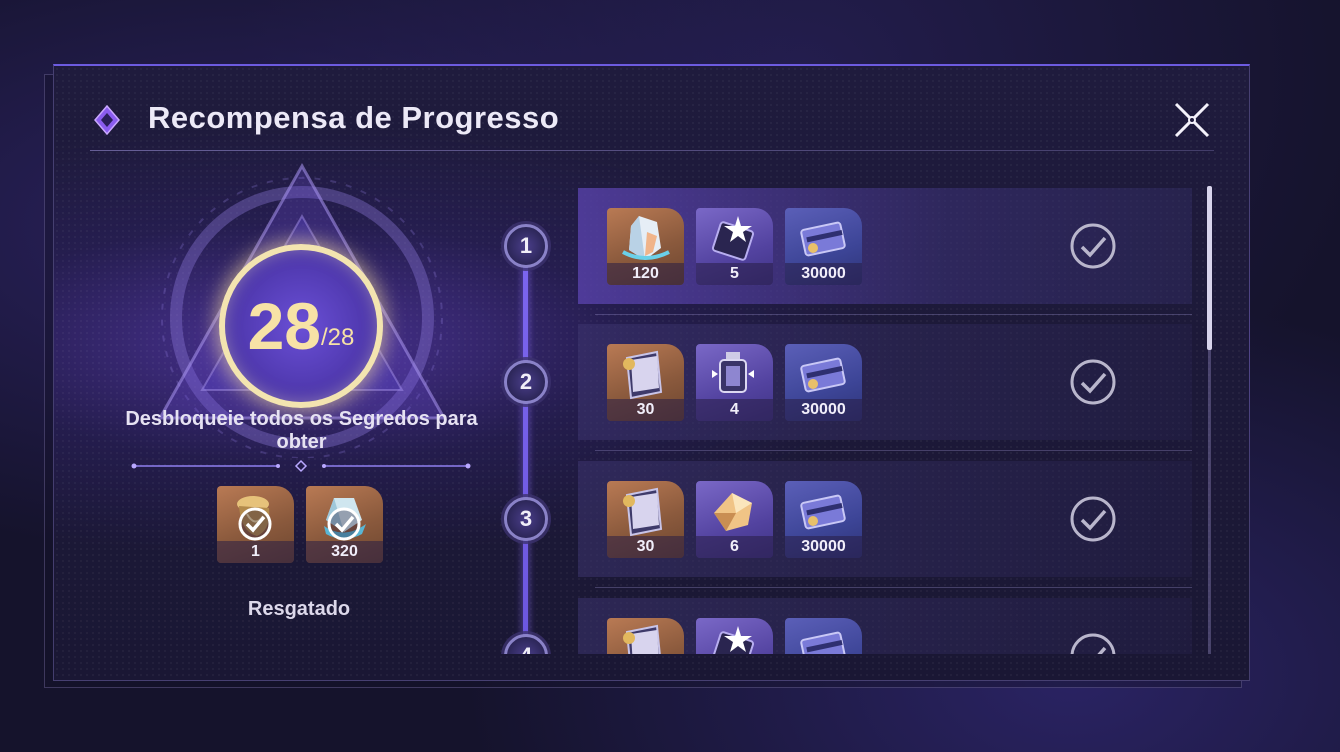  I want to click on tier-row: 30 6 30000, so click(885, 519).